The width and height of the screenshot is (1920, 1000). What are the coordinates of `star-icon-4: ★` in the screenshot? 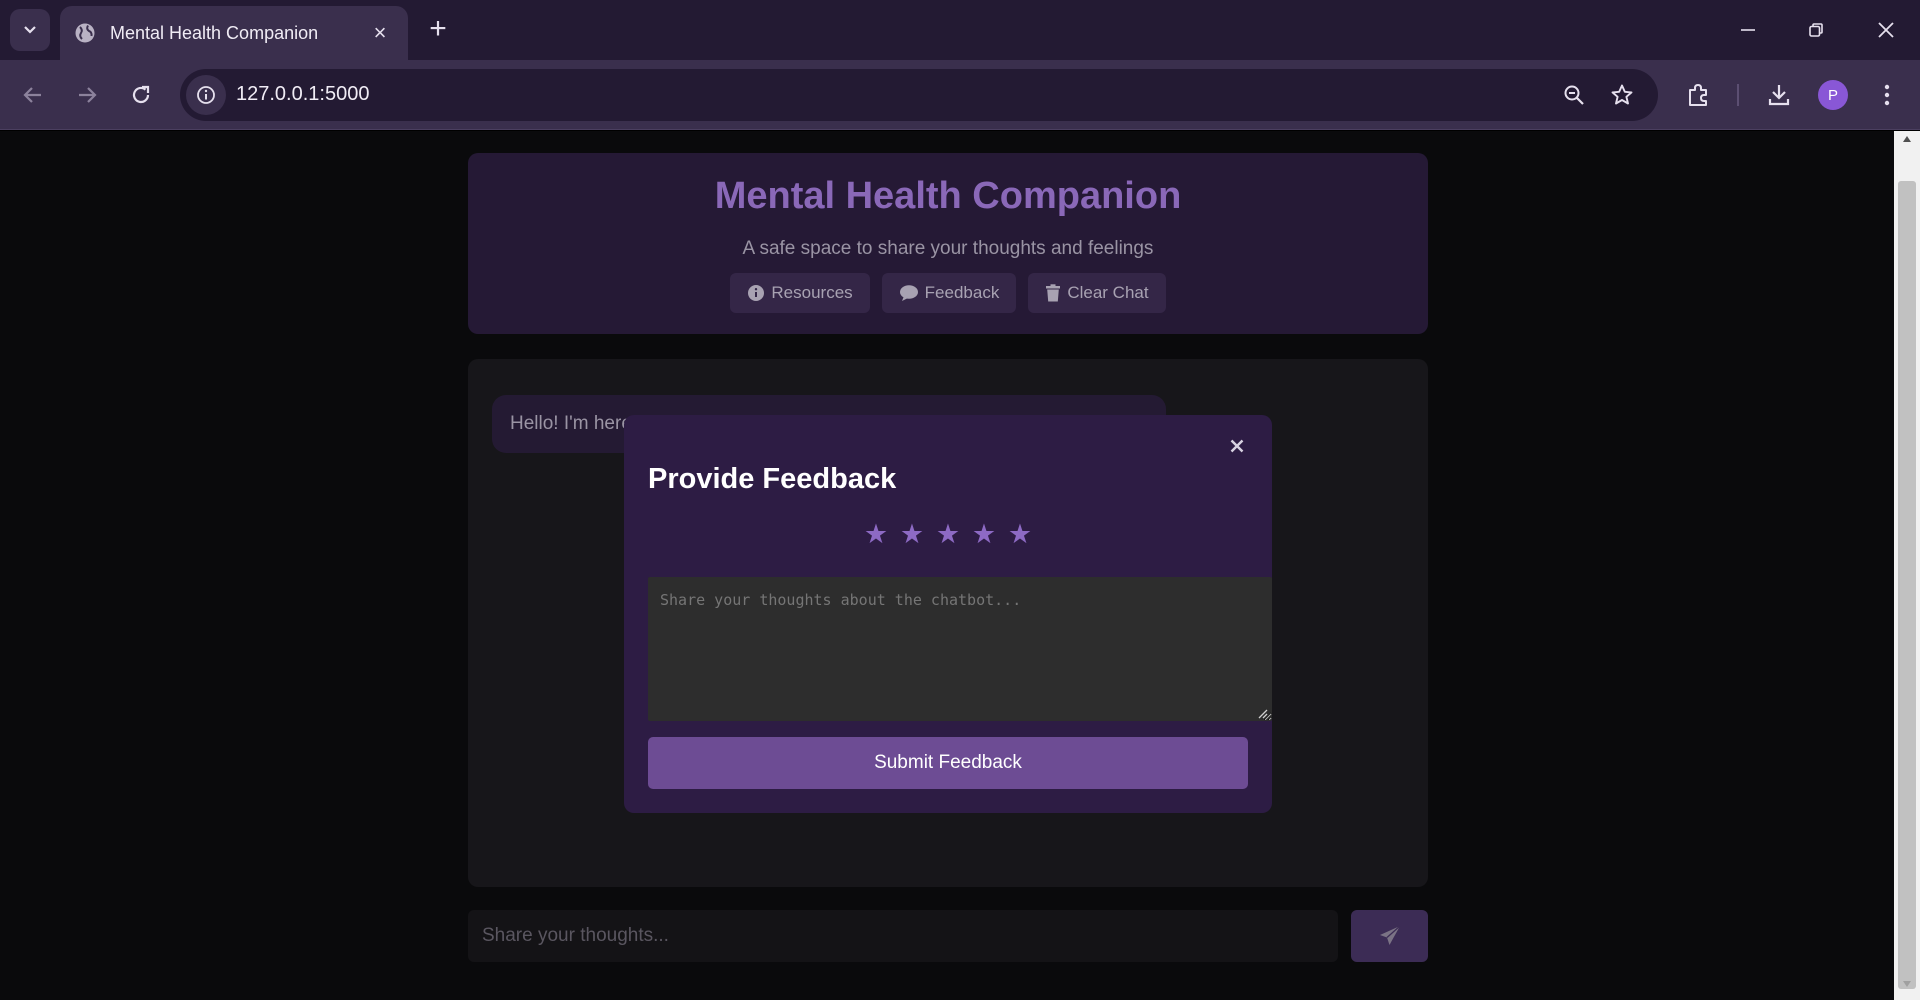 It's located at (984, 534).